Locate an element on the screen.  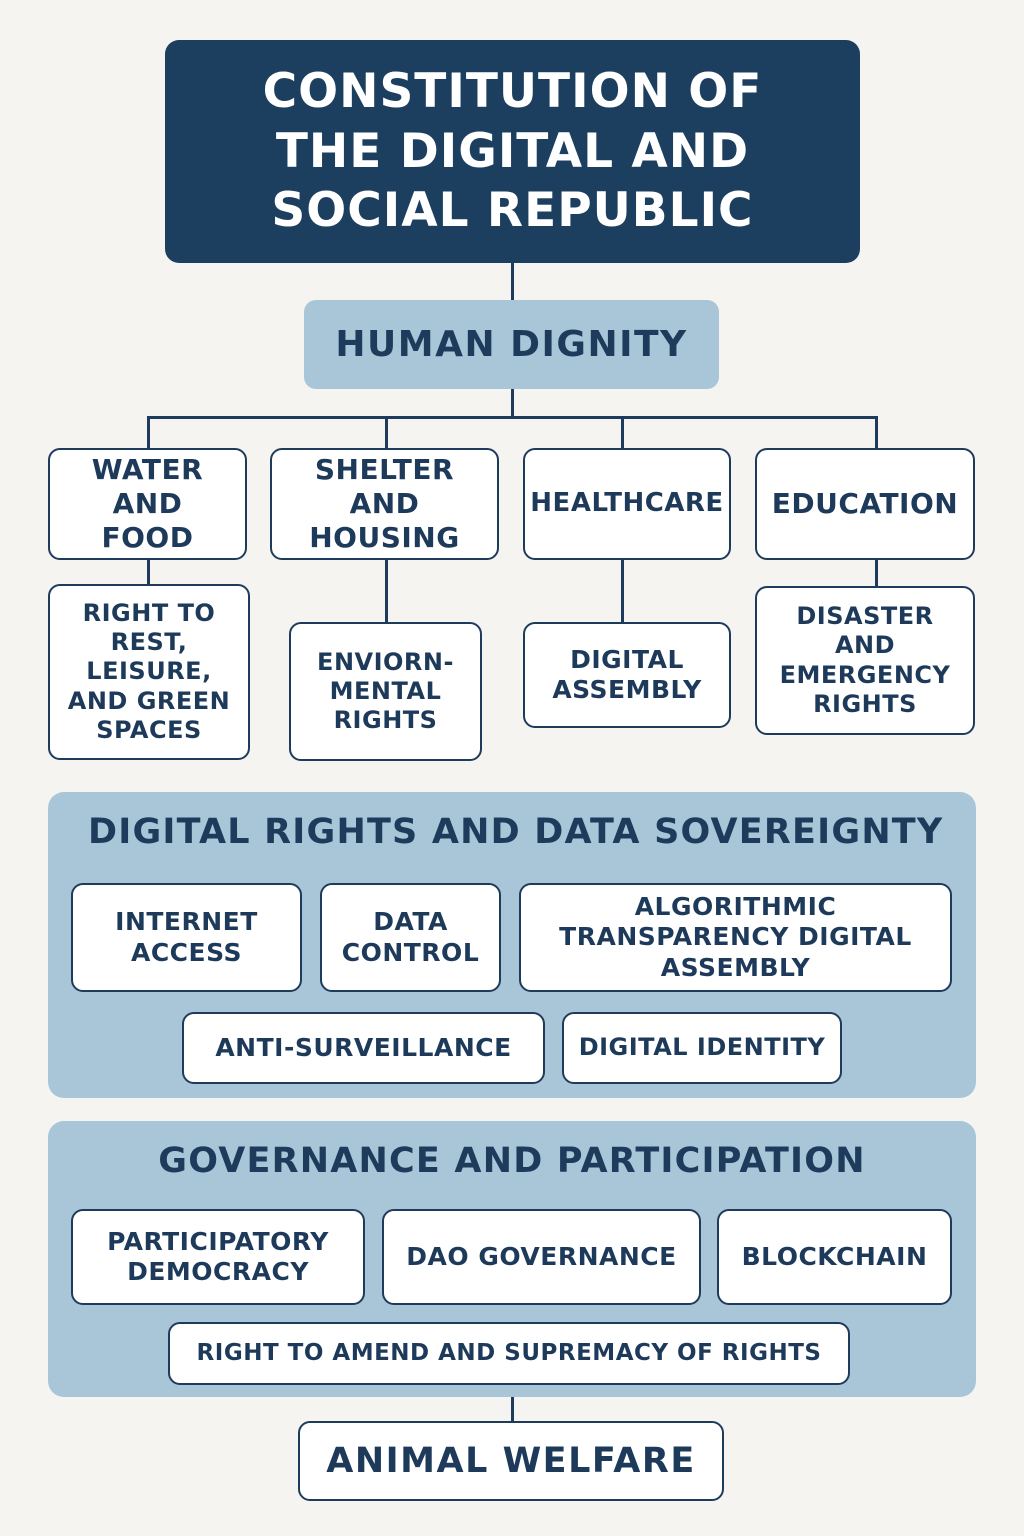
pillar-shelter-and-housing: SHELTER AND HOUSING is located at coordinates (384, 504).